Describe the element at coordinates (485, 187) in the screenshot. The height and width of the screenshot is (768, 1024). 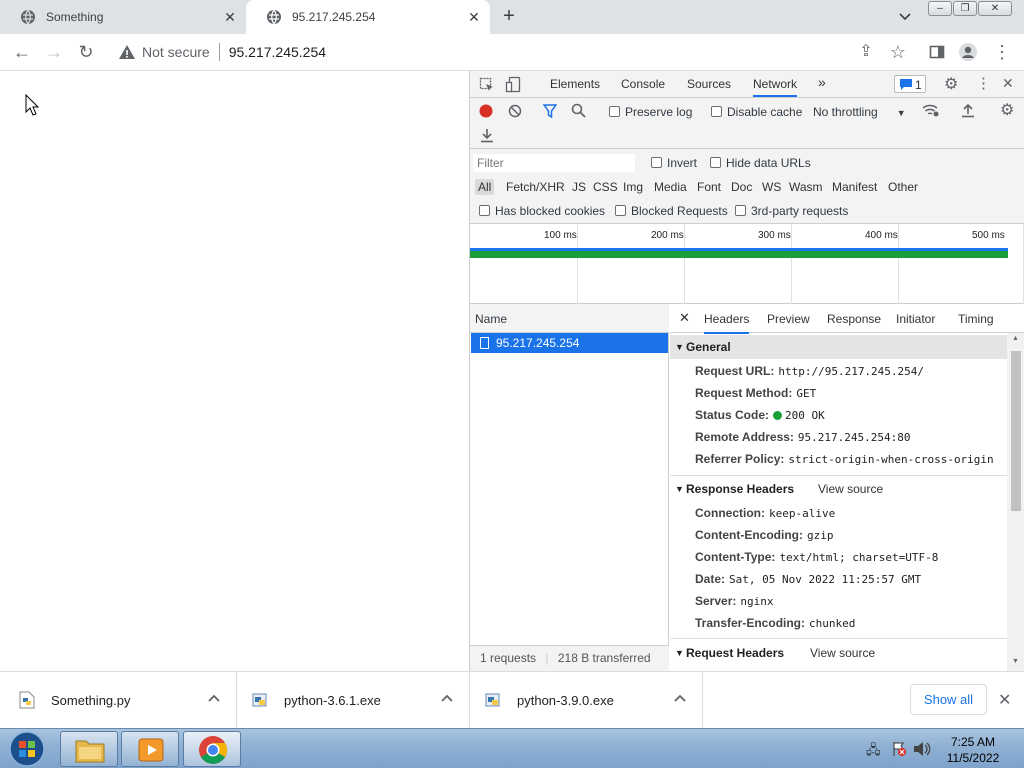
I see `filter-type-all: All` at that location.